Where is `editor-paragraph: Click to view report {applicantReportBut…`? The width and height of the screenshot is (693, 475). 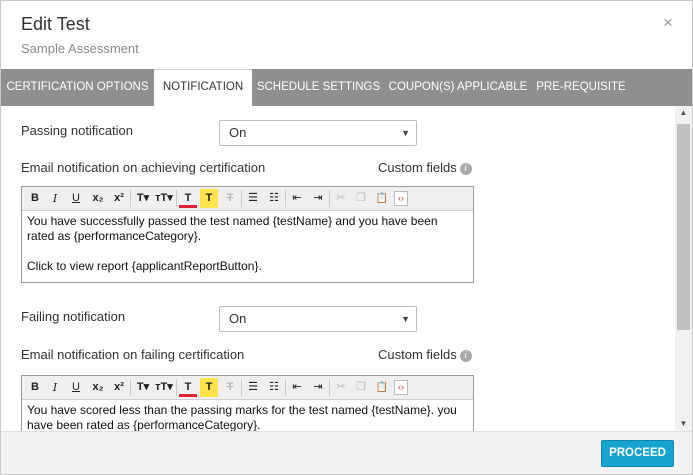
editor-paragraph: Click to view report {applicantReportBut… is located at coordinates (144, 266).